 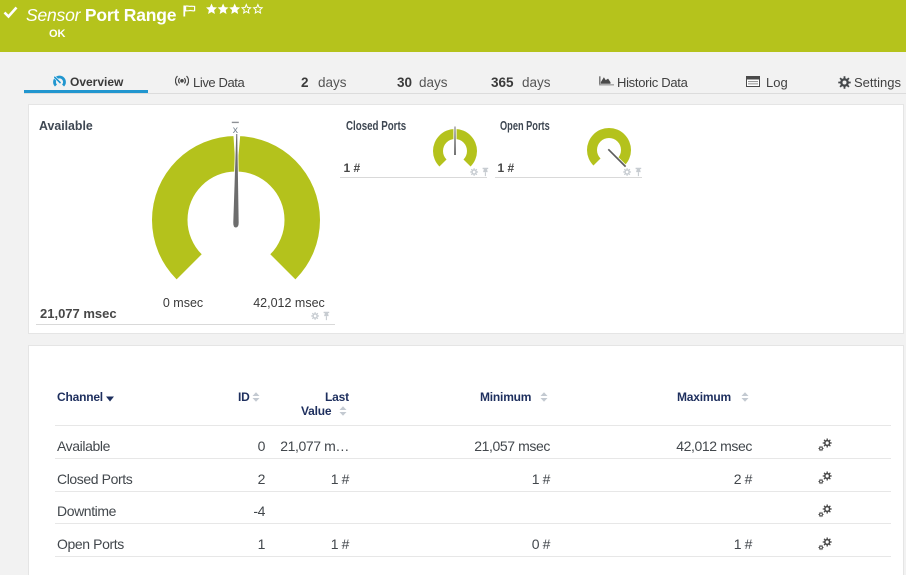 What do you see at coordinates (236, 130) in the screenshot?
I see `svg-text: x` at bounding box center [236, 130].